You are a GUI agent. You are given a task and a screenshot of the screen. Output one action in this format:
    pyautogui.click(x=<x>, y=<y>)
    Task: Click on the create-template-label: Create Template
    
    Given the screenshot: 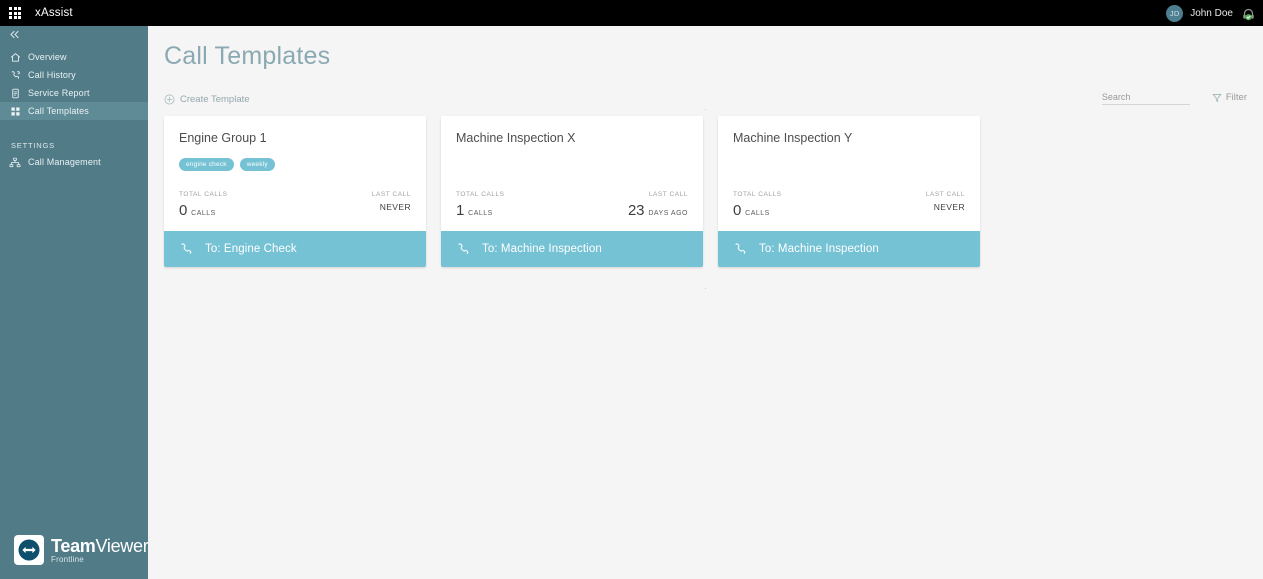 What is the action you would take?
    pyautogui.click(x=215, y=99)
    